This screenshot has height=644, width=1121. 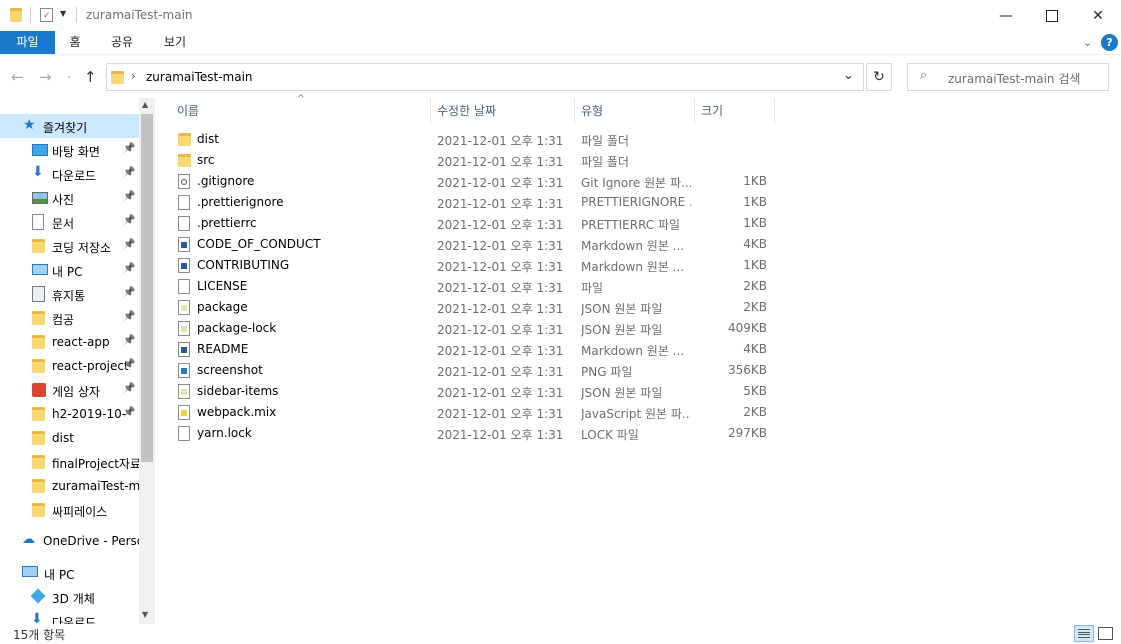 What do you see at coordinates (76, 392) in the screenshot?
I see `nav-label: 게임 상자` at bounding box center [76, 392].